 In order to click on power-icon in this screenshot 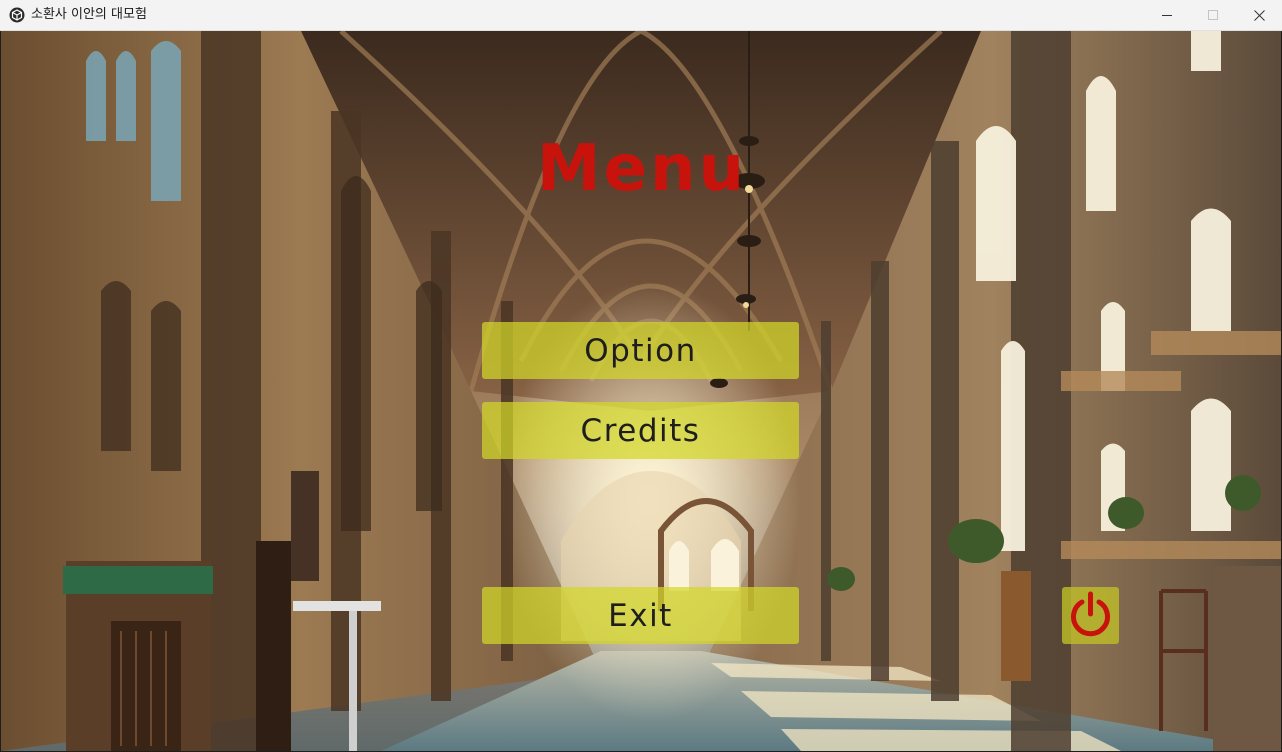, I will do `click(1090, 614)`.